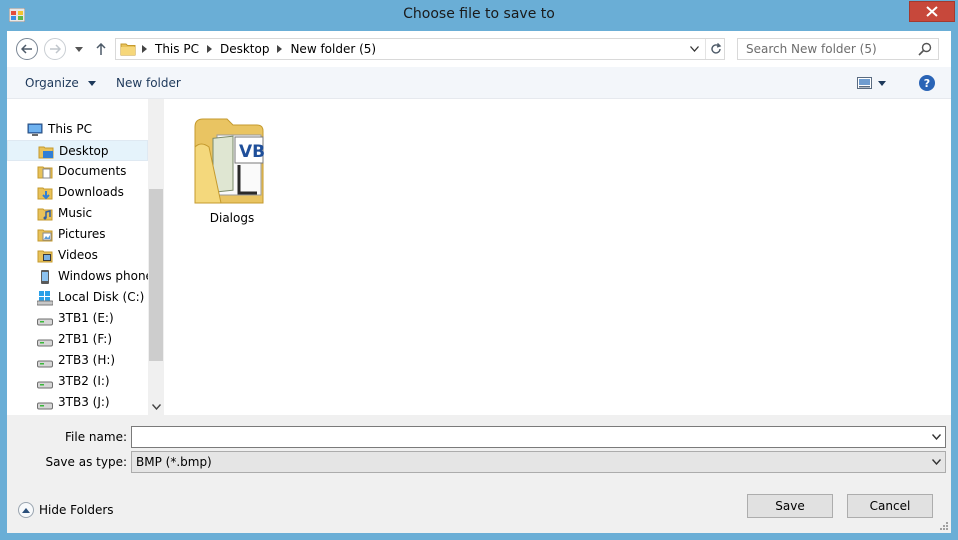  I want to click on tree-item-label: Music, so click(75, 213).